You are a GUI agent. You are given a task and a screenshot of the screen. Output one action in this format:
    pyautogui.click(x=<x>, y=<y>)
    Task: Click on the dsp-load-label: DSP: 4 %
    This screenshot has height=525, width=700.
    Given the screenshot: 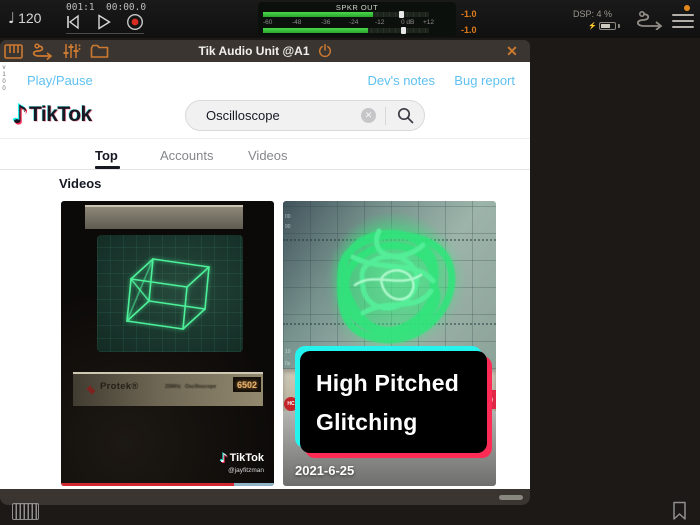 What is the action you would take?
    pyautogui.click(x=593, y=14)
    